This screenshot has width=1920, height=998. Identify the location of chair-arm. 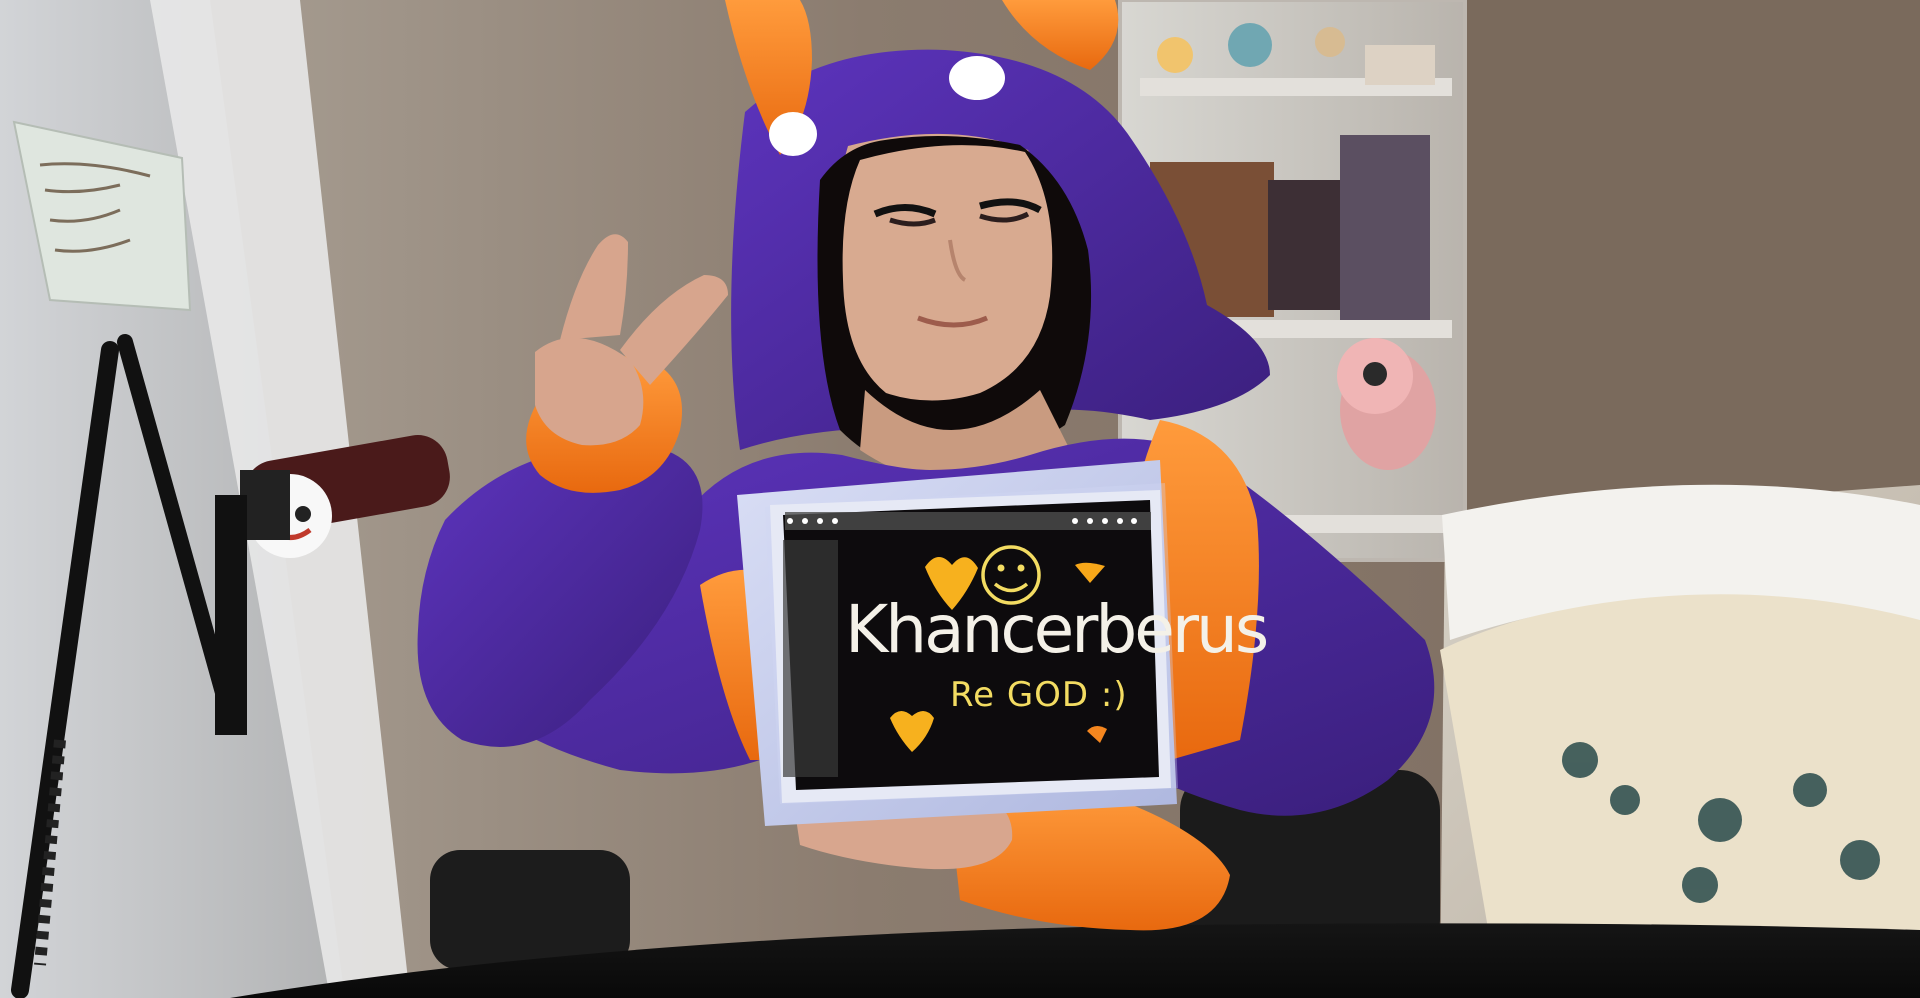
(530, 910).